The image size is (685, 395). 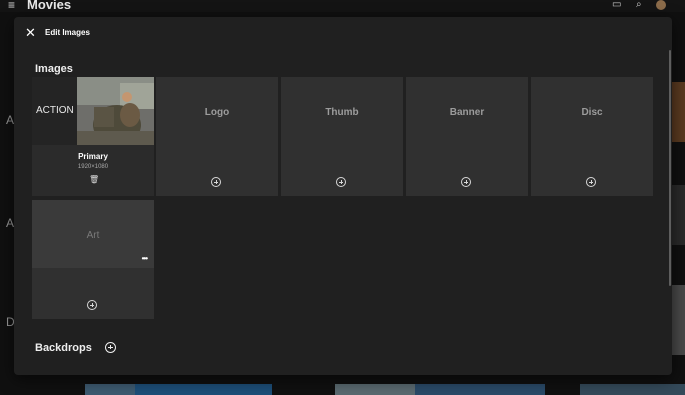 What do you see at coordinates (67, 32) in the screenshot?
I see `dialog-title: Edit Images` at bounding box center [67, 32].